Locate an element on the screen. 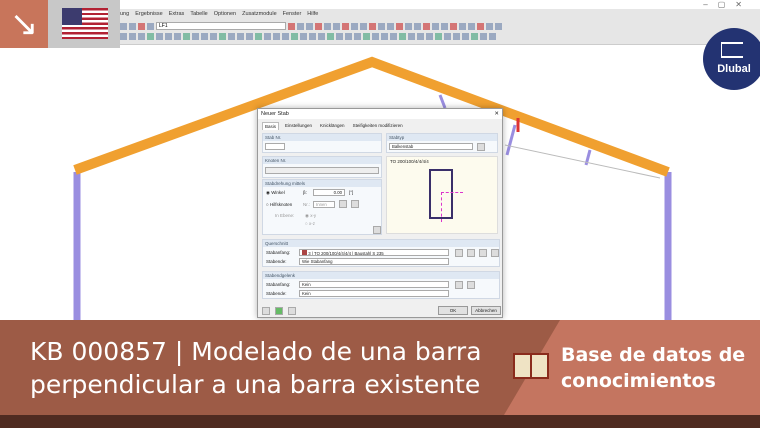 This screenshot has width=760, height=428. querschnitt-start-select: 3 | TO 200/100/4/4/4/4 | Baustahl S 235 is located at coordinates (374, 252).